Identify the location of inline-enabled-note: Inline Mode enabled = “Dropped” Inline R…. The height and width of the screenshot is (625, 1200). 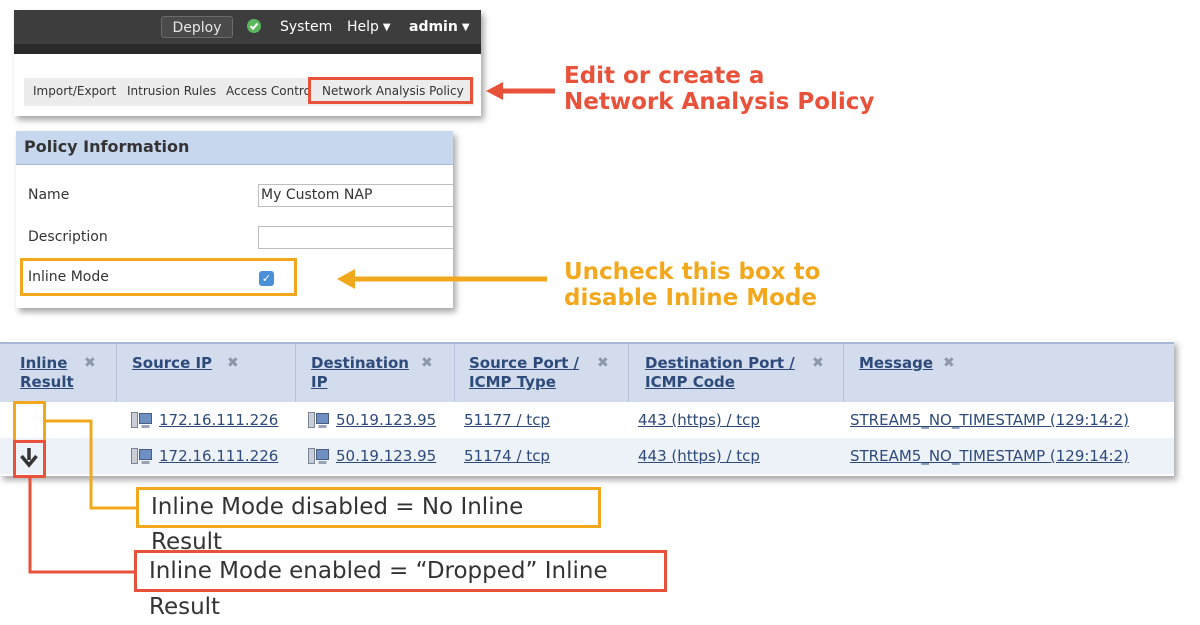
(400, 585).